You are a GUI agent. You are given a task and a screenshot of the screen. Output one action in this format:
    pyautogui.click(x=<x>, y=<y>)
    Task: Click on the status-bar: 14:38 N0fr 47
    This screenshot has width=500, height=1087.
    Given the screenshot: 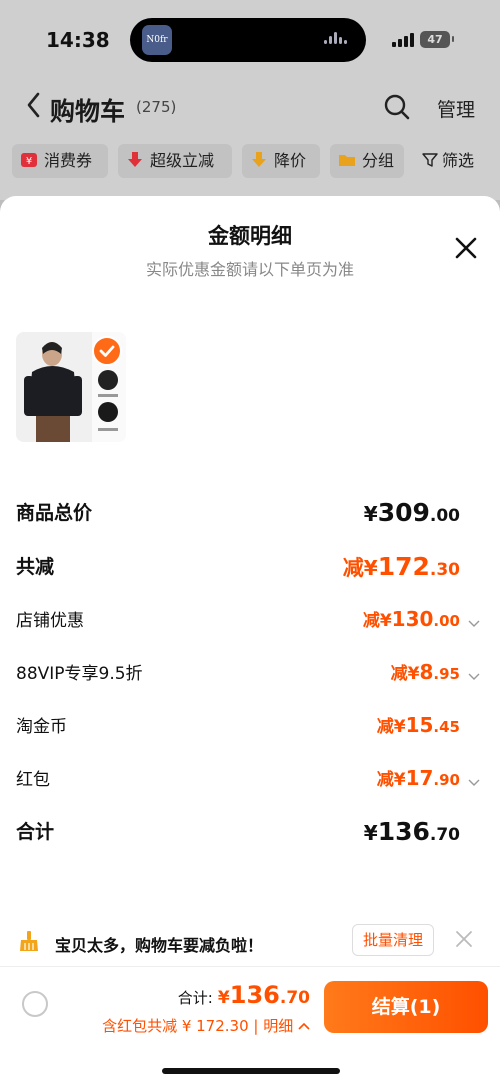 What is the action you would take?
    pyautogui.click(x=250, y=40)
    